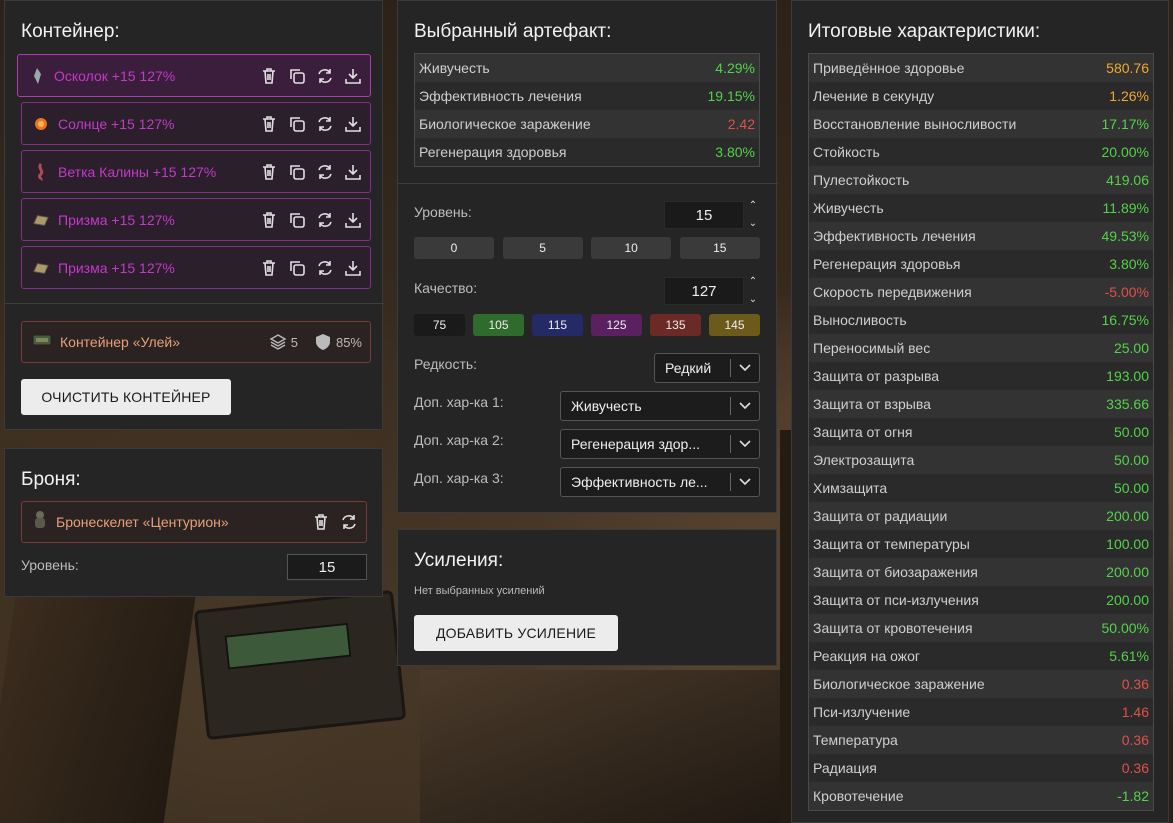 The image size is (1173, 823). What do you see at coordinates (278, 342) in the screenshot?
I see `layers-icon` at bounding box center [278, 342].